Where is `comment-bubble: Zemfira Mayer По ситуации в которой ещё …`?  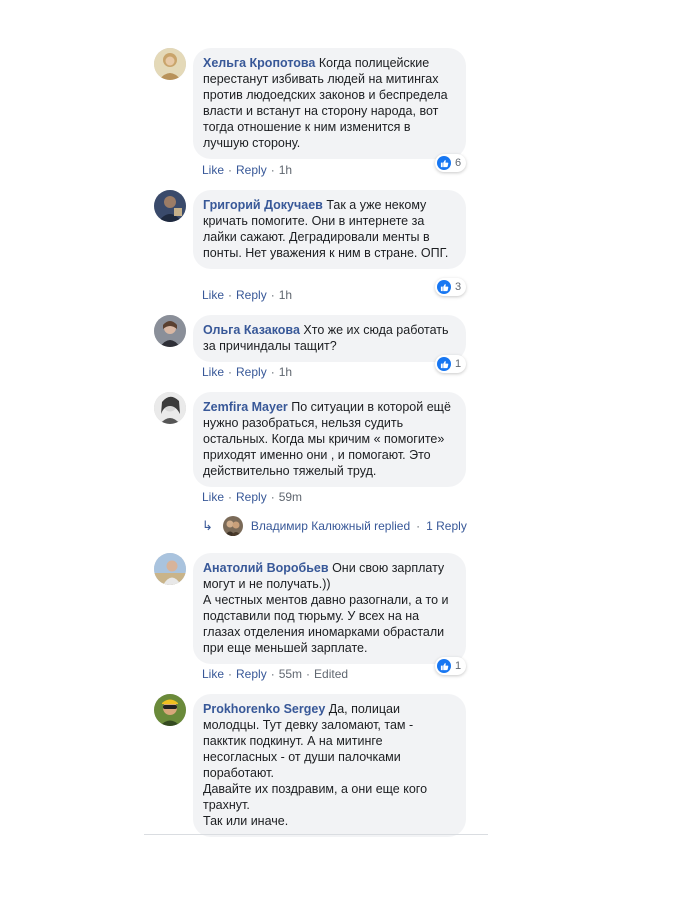 comment-bubble: Zemfira Mayer По ситуации в которой ещё … is located at coordinates (329, 439).